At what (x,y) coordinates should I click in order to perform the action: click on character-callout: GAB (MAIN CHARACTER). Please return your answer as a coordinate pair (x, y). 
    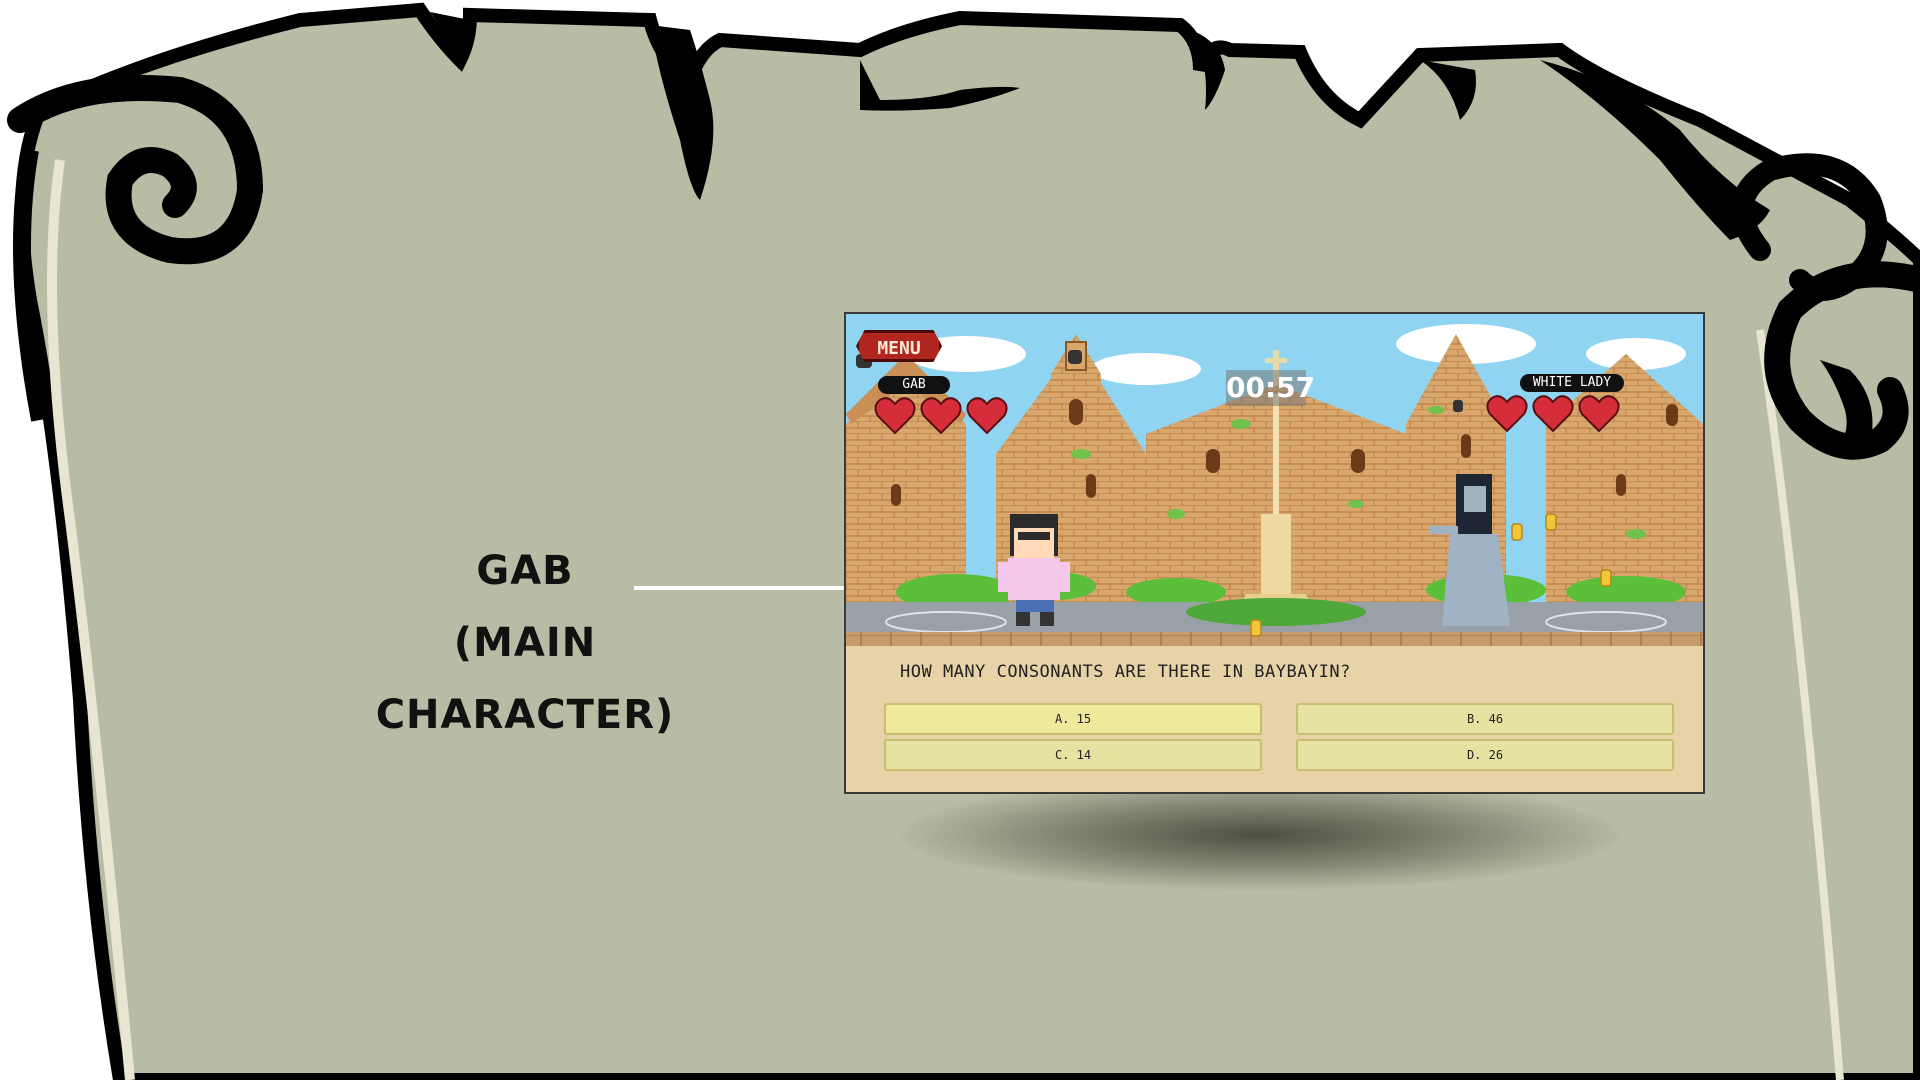
    Looking at the image, I should click on (525, 643).